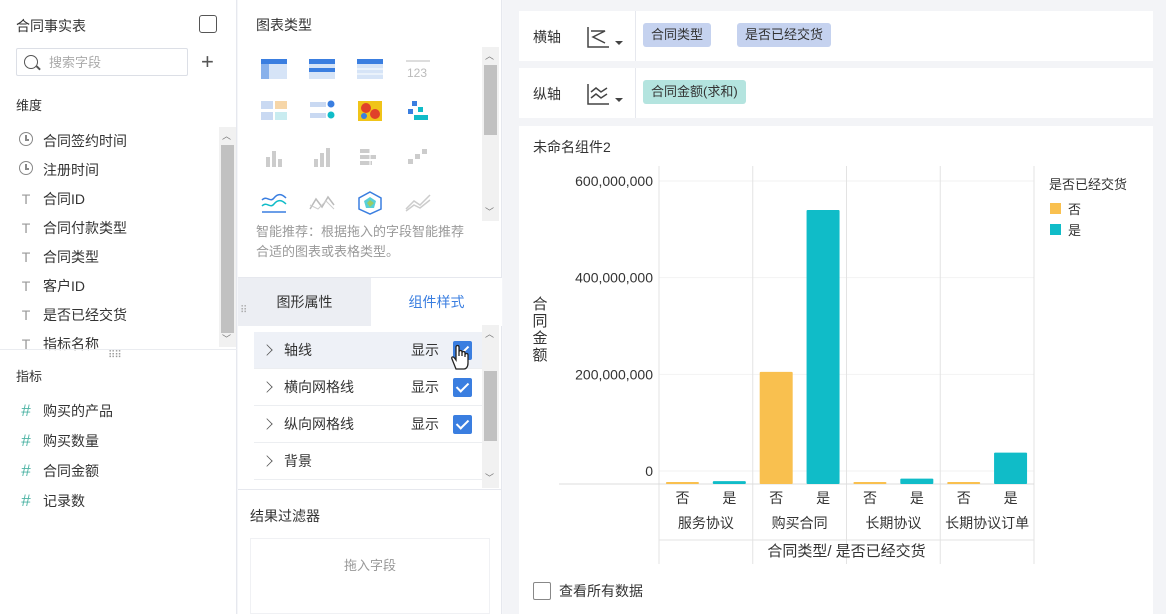  I want to click on dimension-scrollbar: ︿ ﹀, so click(227, 237).